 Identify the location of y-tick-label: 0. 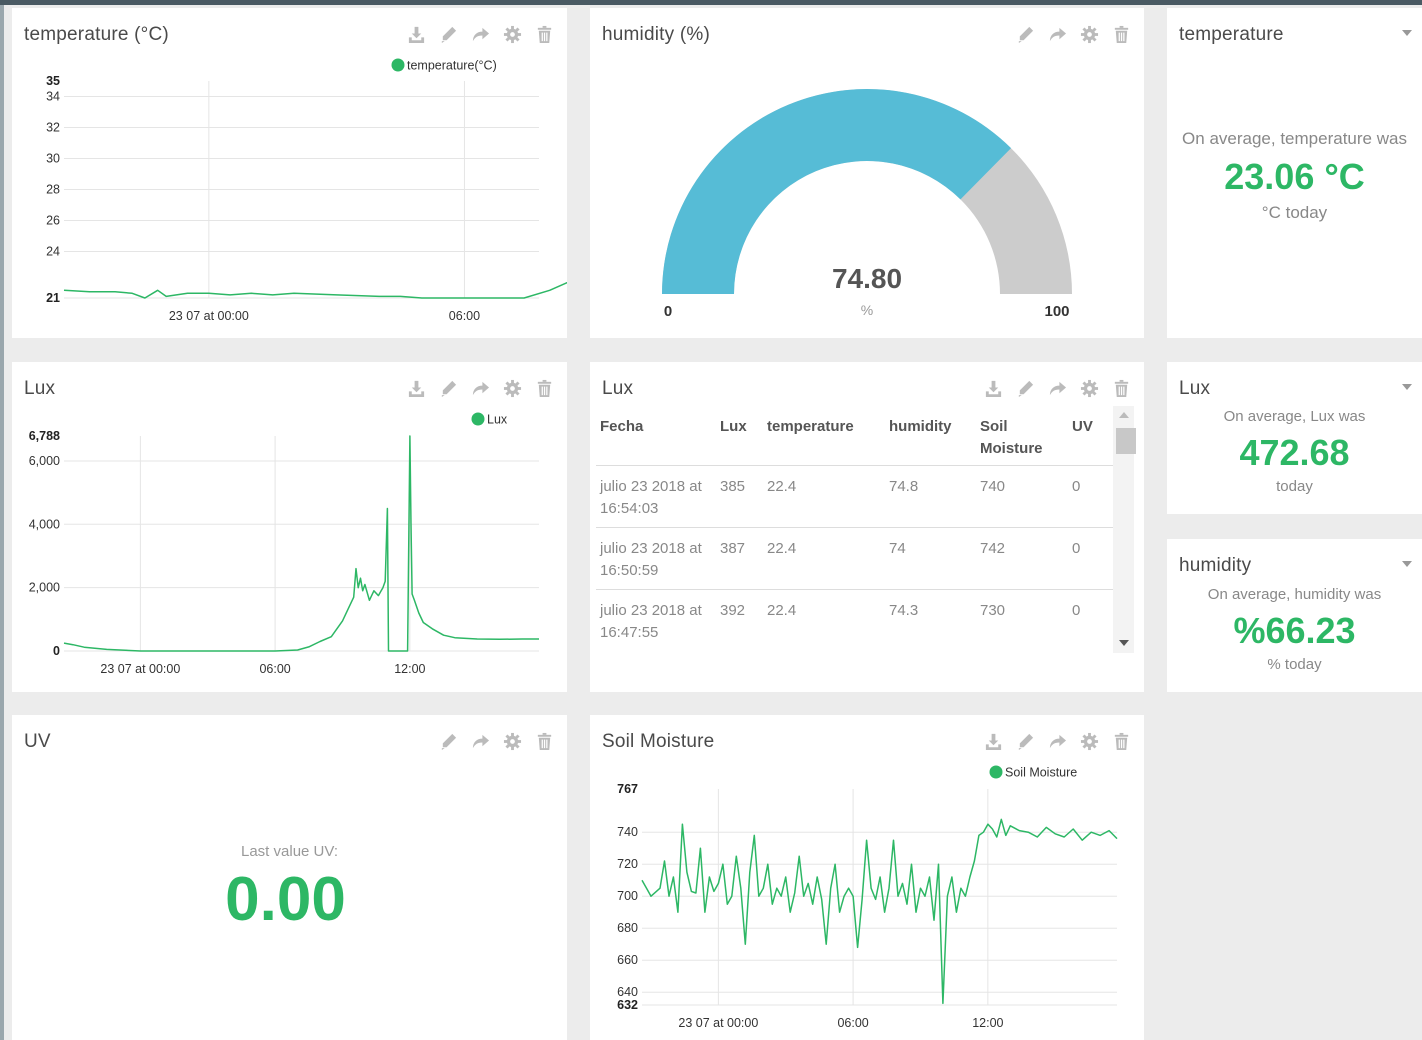
(56, 651).